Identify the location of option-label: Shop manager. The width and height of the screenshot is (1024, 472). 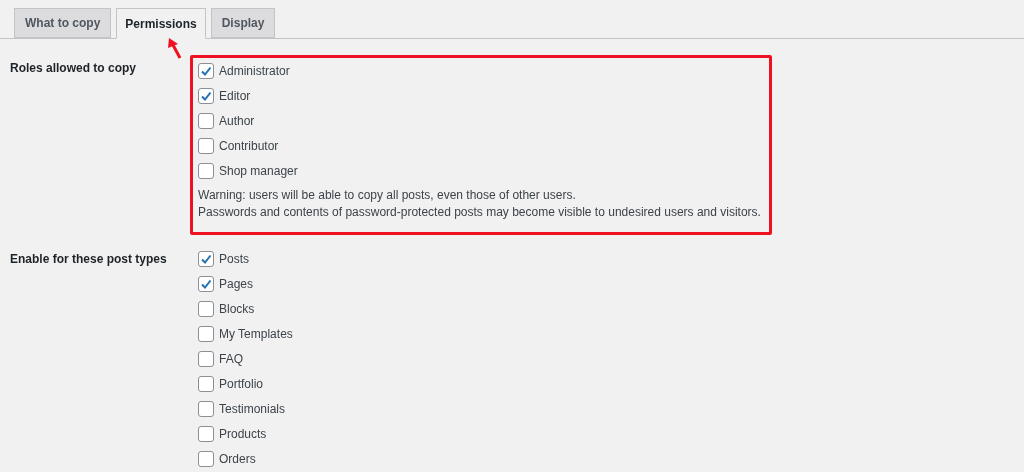
(258, 171).